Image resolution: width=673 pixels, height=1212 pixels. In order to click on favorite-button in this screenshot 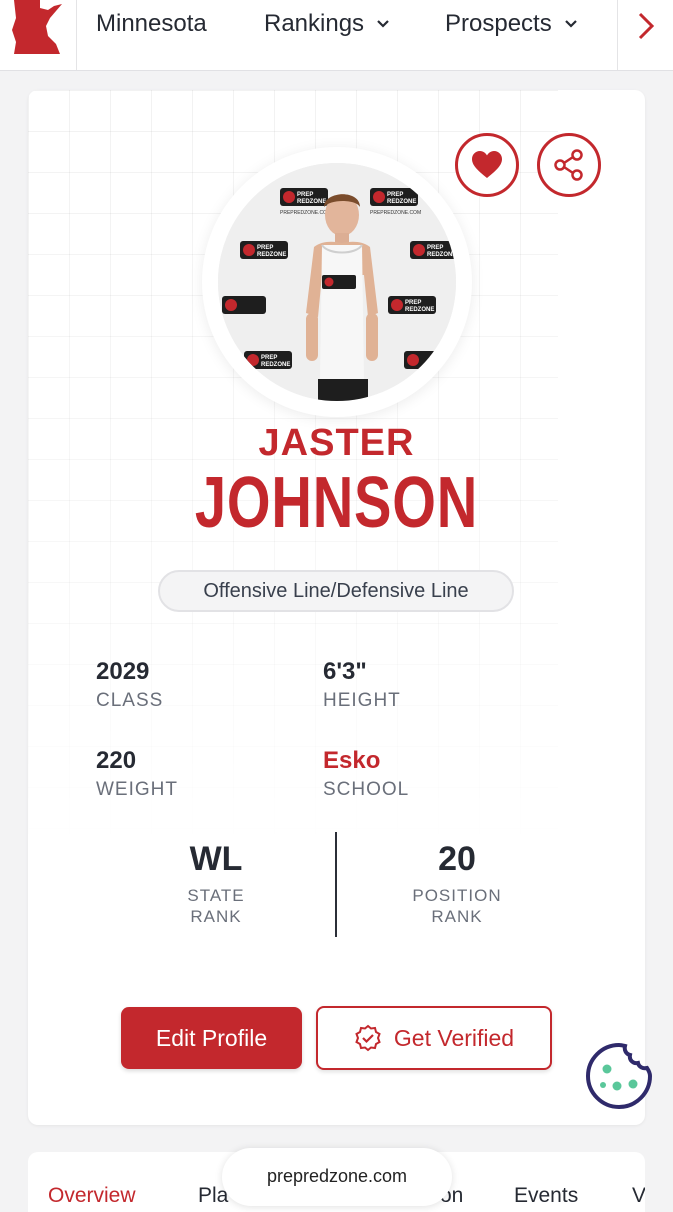, I will do `click(487, 165)`.